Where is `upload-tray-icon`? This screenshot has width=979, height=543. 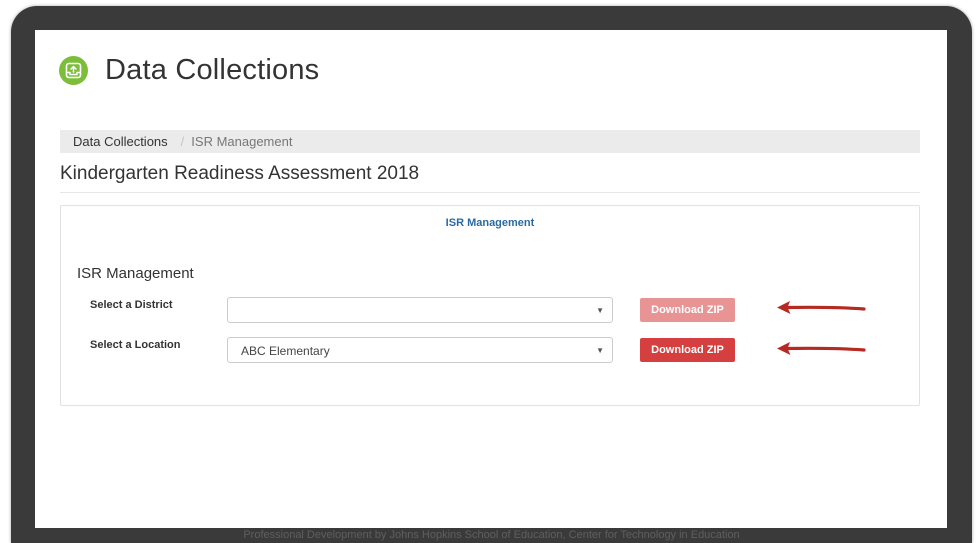 upload-tray-icon is located at coordinates (73, 70).